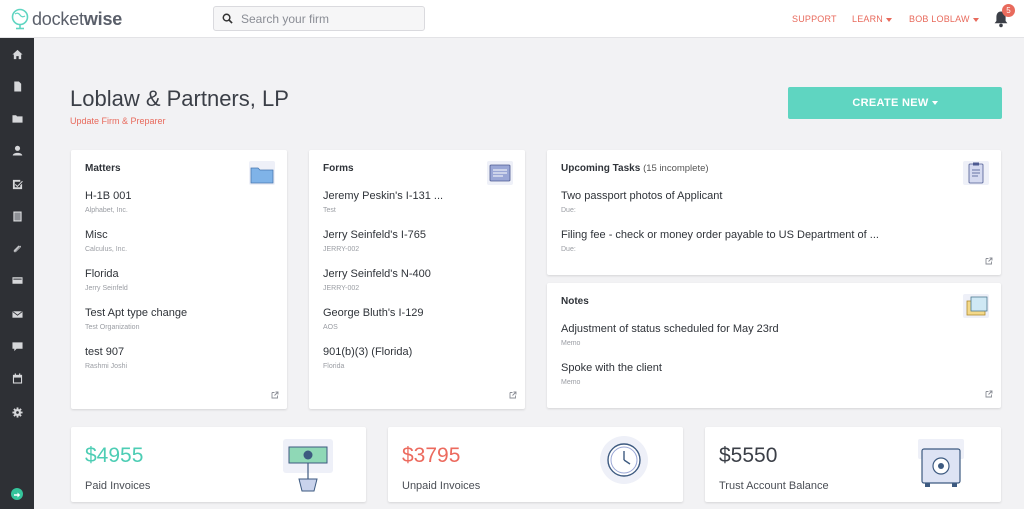  What do you see at coordinates (611, 368) in the screenshot?
I see `note-text: Spoke with the client` at bounding box center [611, 368].